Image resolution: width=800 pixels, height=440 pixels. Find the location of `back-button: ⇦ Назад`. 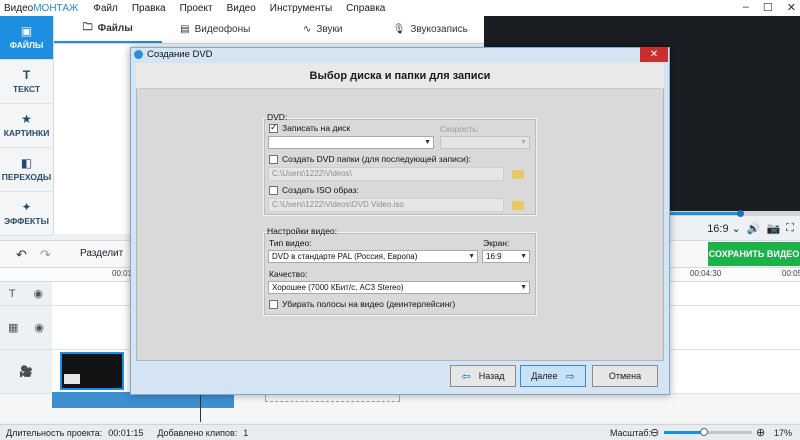

back-button: ⇦ Назад is located at coordinates (483, 376).